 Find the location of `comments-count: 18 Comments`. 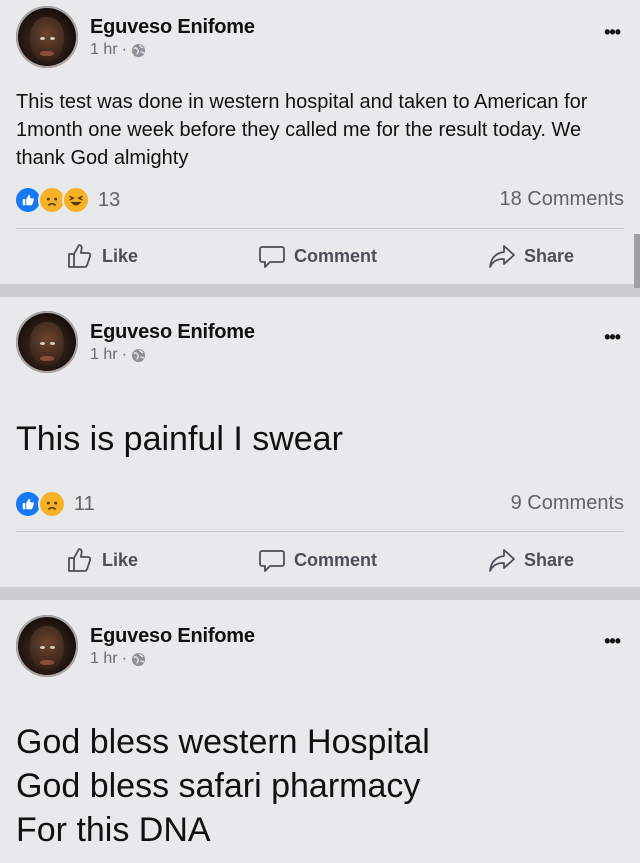

comments-count: 18 Comments is located at coordinates (562, 199).